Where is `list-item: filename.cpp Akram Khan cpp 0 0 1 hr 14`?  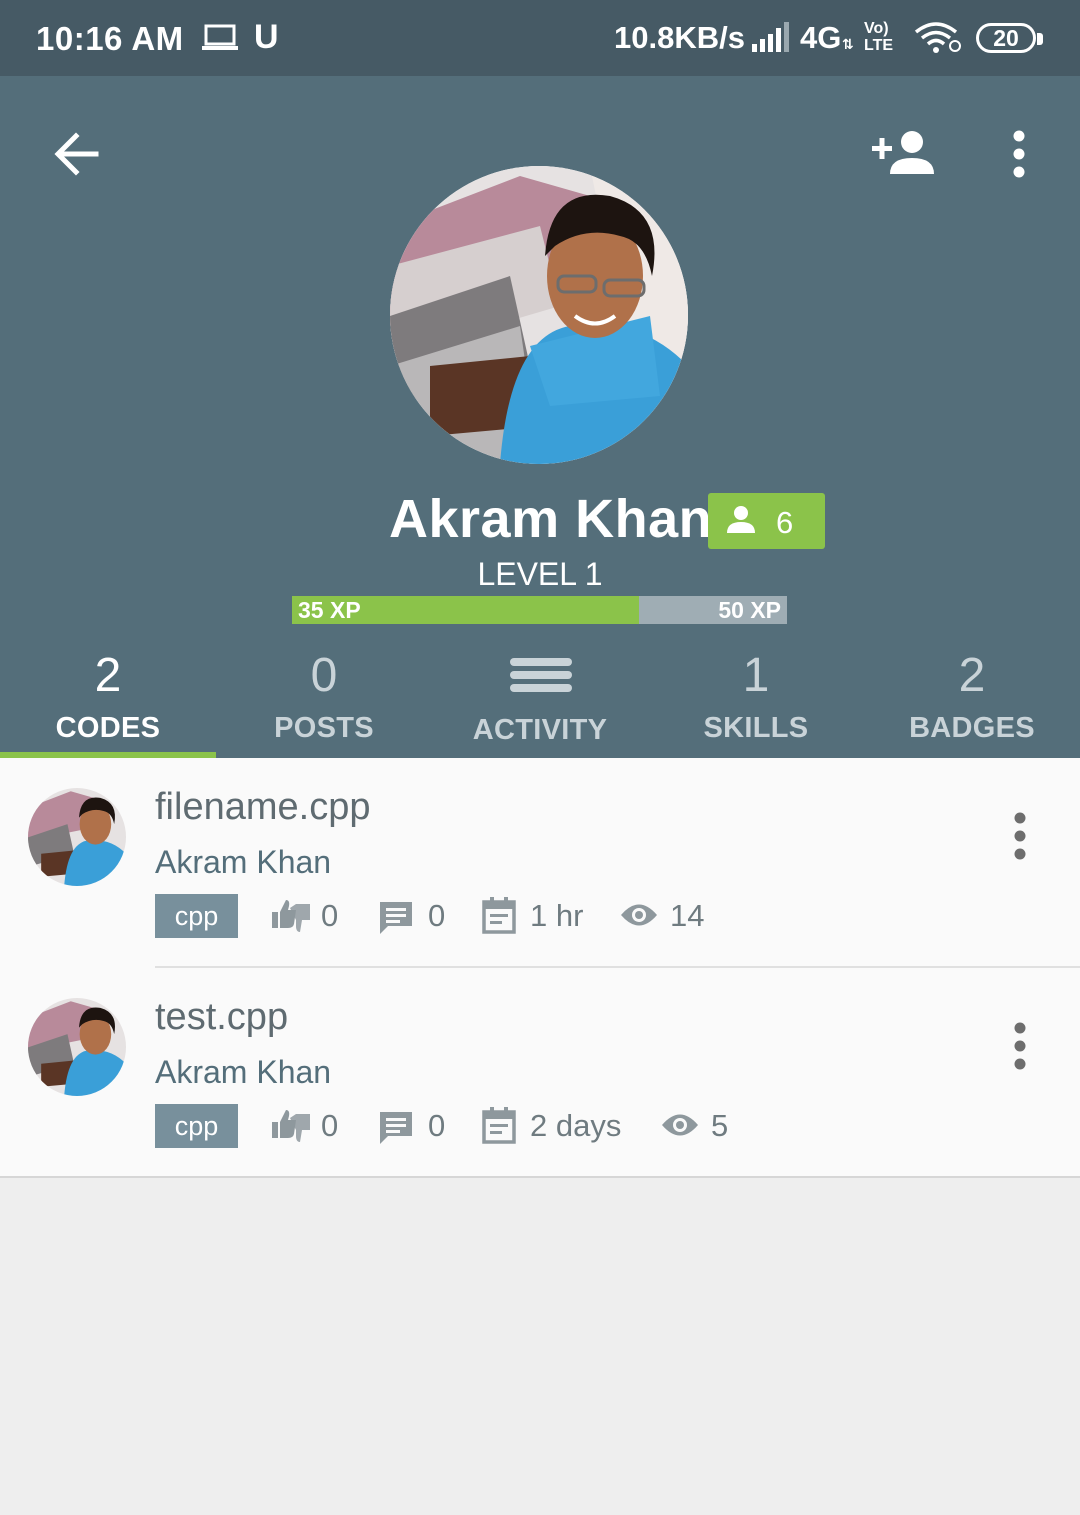
list-item: filename.cpp Akram Khan cpp 0 0 1 hr 14 is located at coordinates (540, 863).